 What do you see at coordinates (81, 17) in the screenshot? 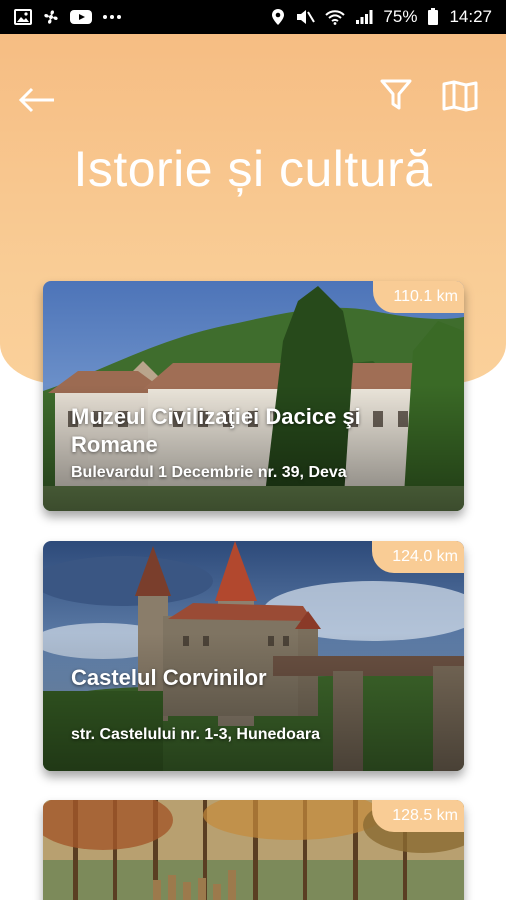
I see `youtube-icon` at bounding box center [81, 17].